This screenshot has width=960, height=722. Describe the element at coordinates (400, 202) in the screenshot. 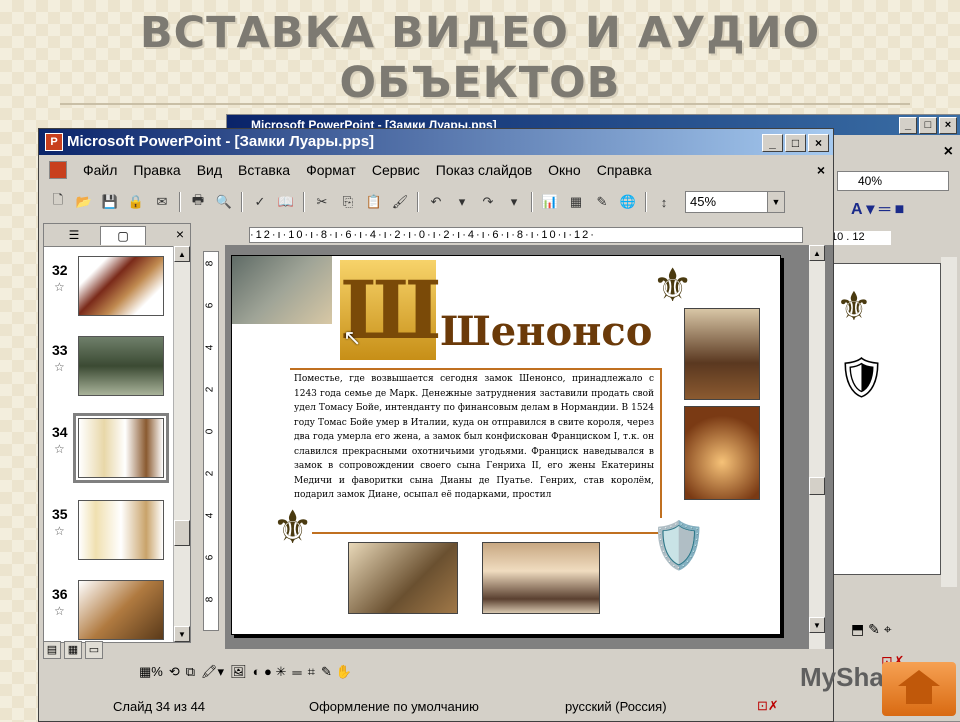

I see `format-painter-icon: 🖌` at that location.